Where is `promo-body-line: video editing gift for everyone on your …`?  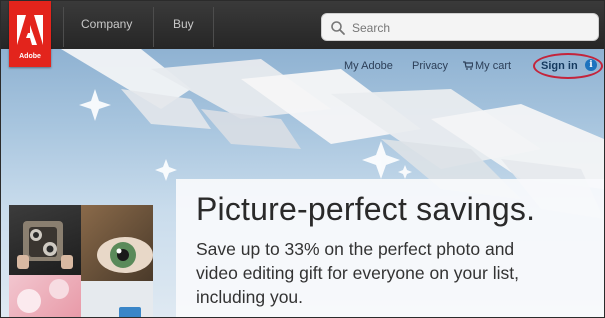 promo-body-line: video editing gift for everyone on your … is located at coordinates (357, 273).